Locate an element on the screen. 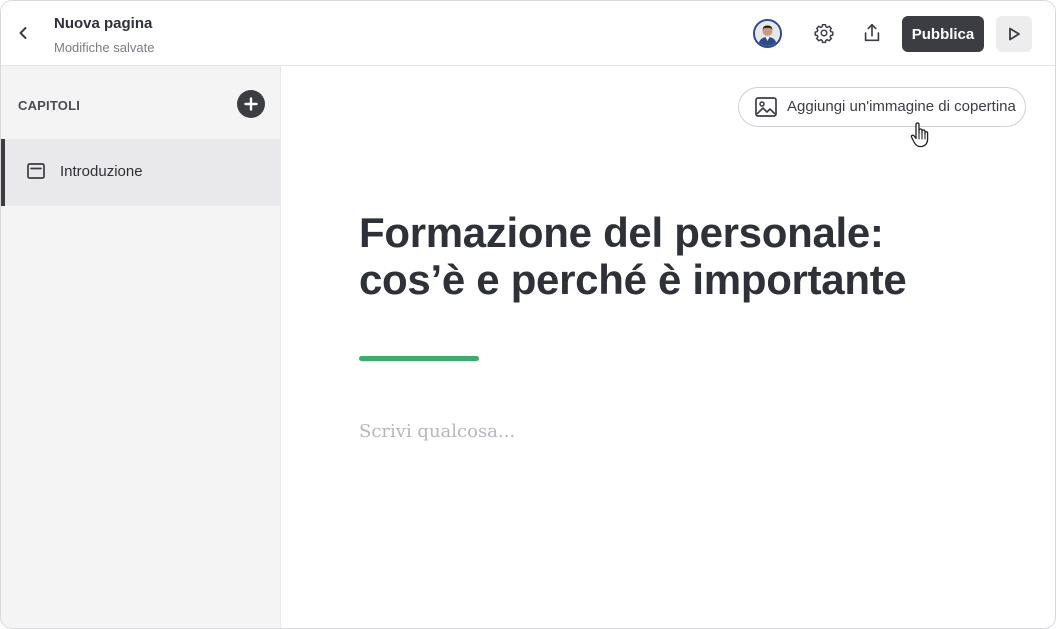  play-icon is located at coordinates (1014, 34).